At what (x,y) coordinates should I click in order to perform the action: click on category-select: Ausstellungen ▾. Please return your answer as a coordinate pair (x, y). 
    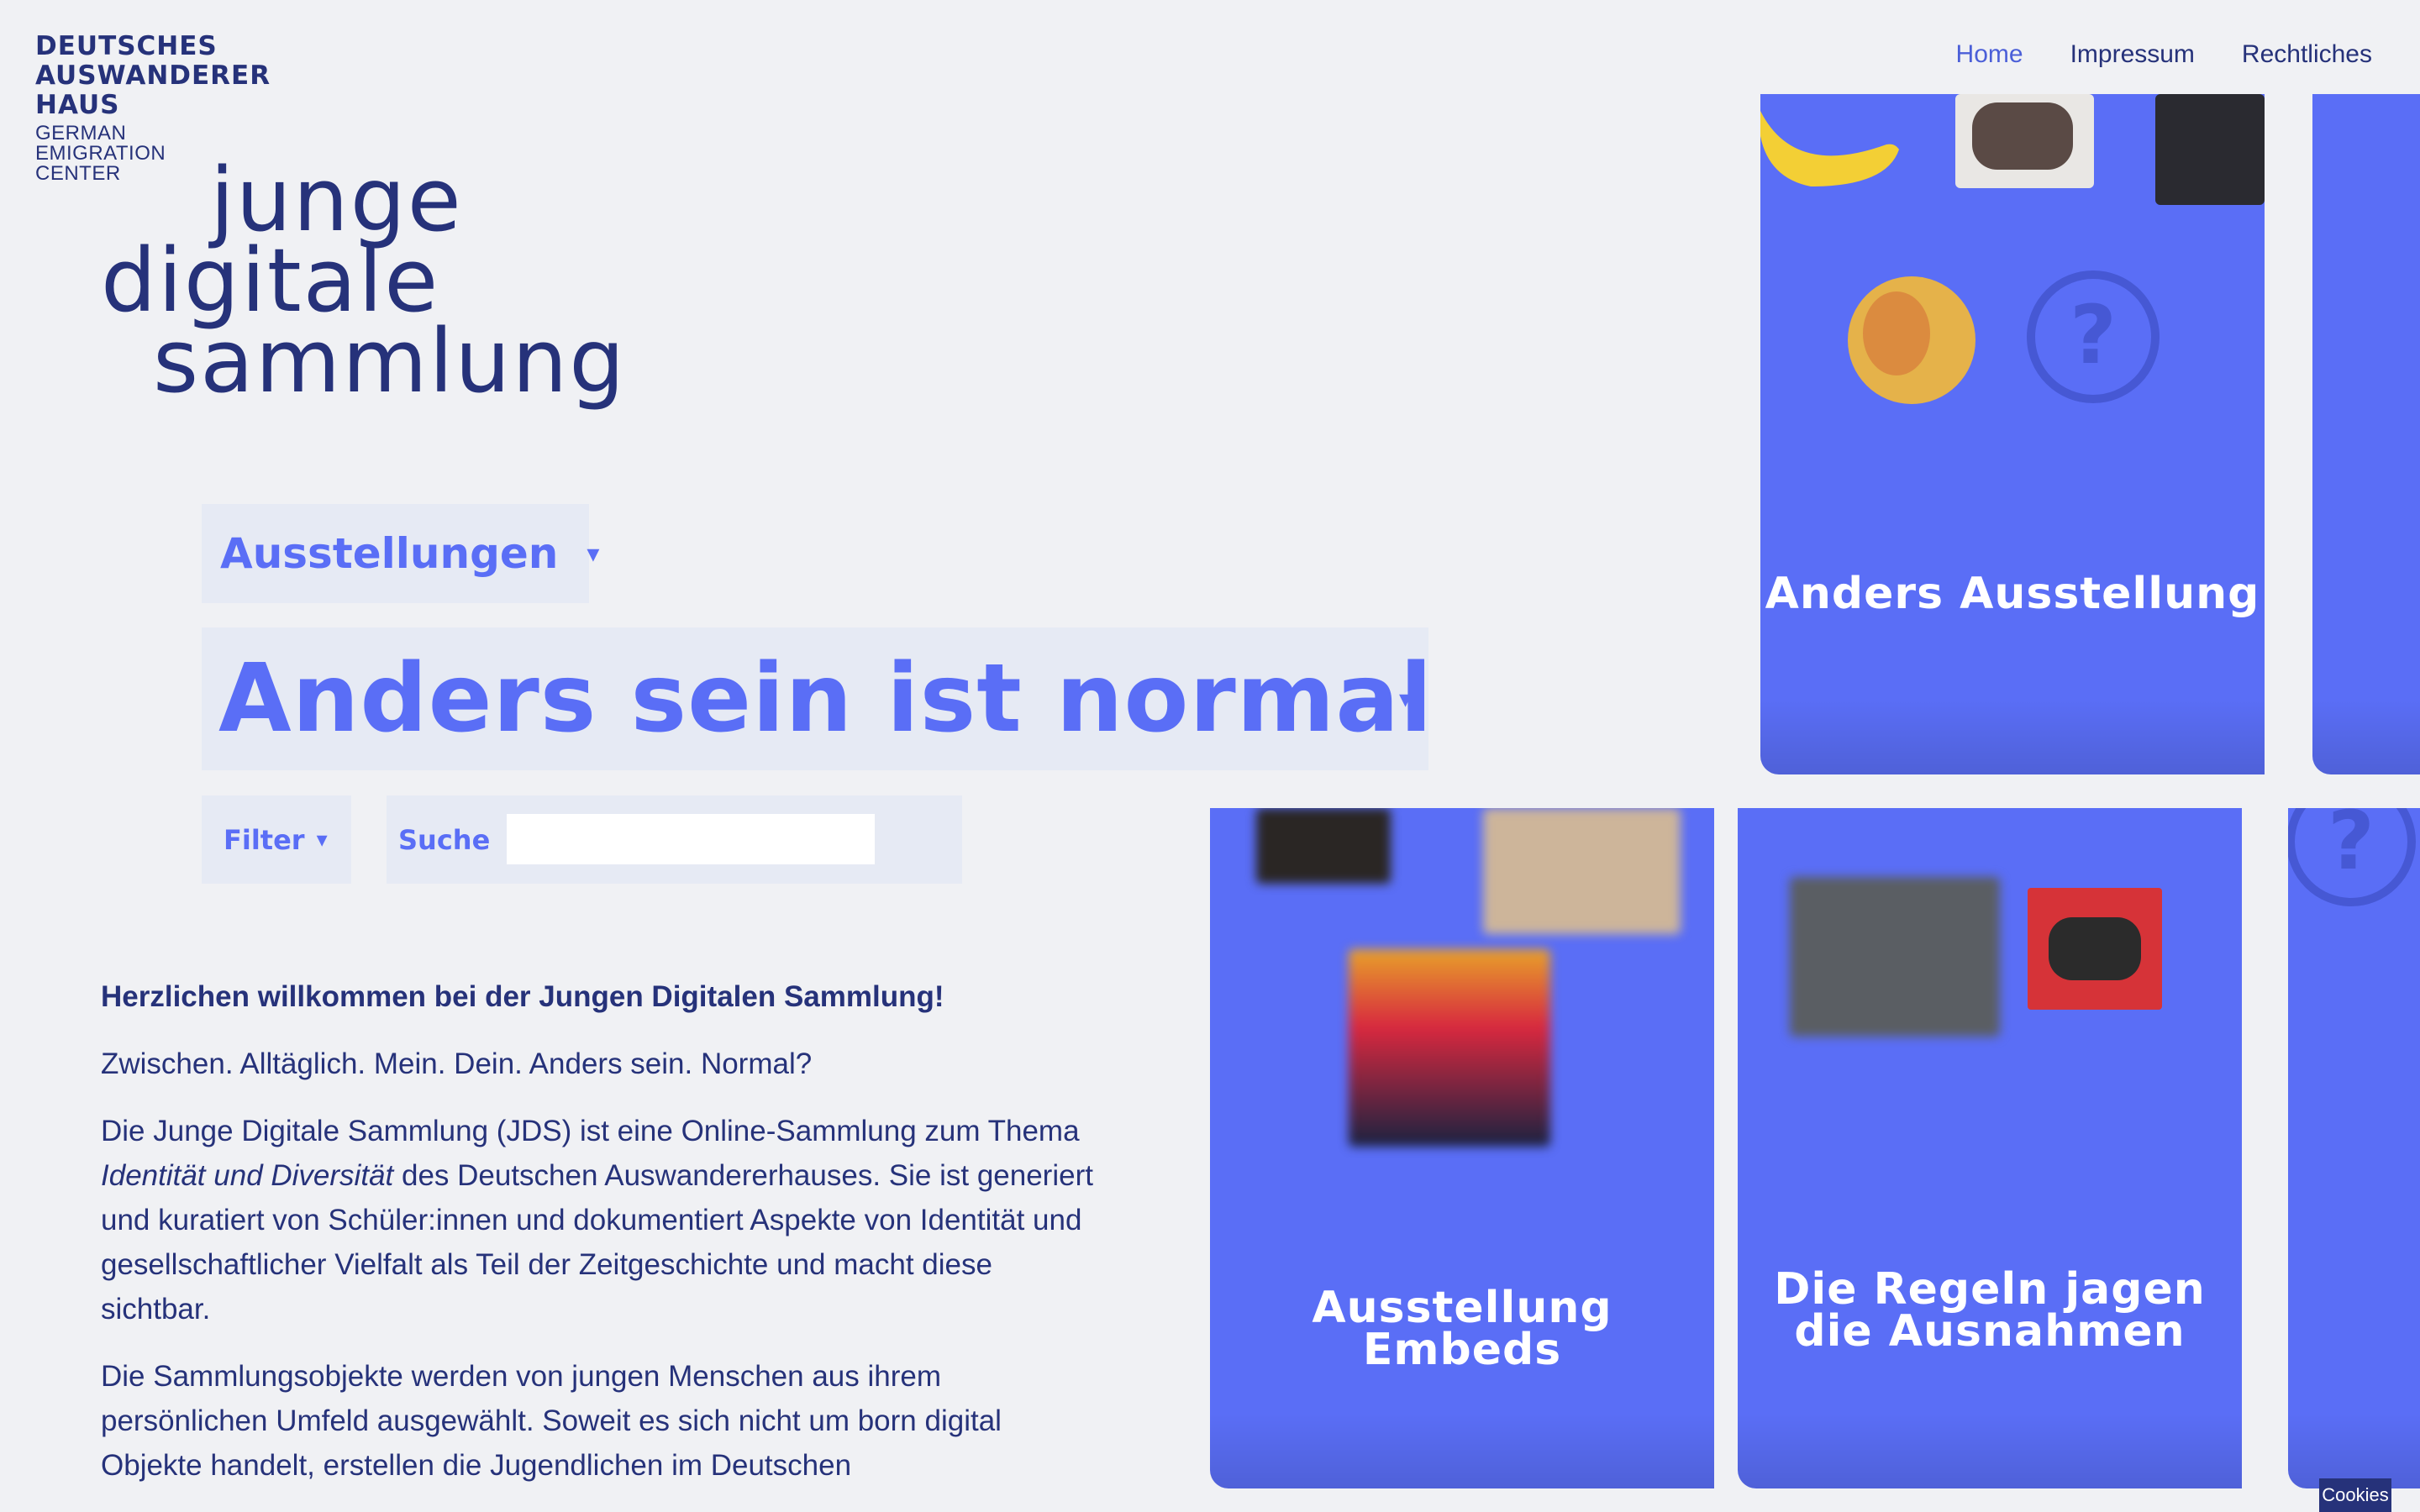
    Looking at the image, I should click on (400, 553).